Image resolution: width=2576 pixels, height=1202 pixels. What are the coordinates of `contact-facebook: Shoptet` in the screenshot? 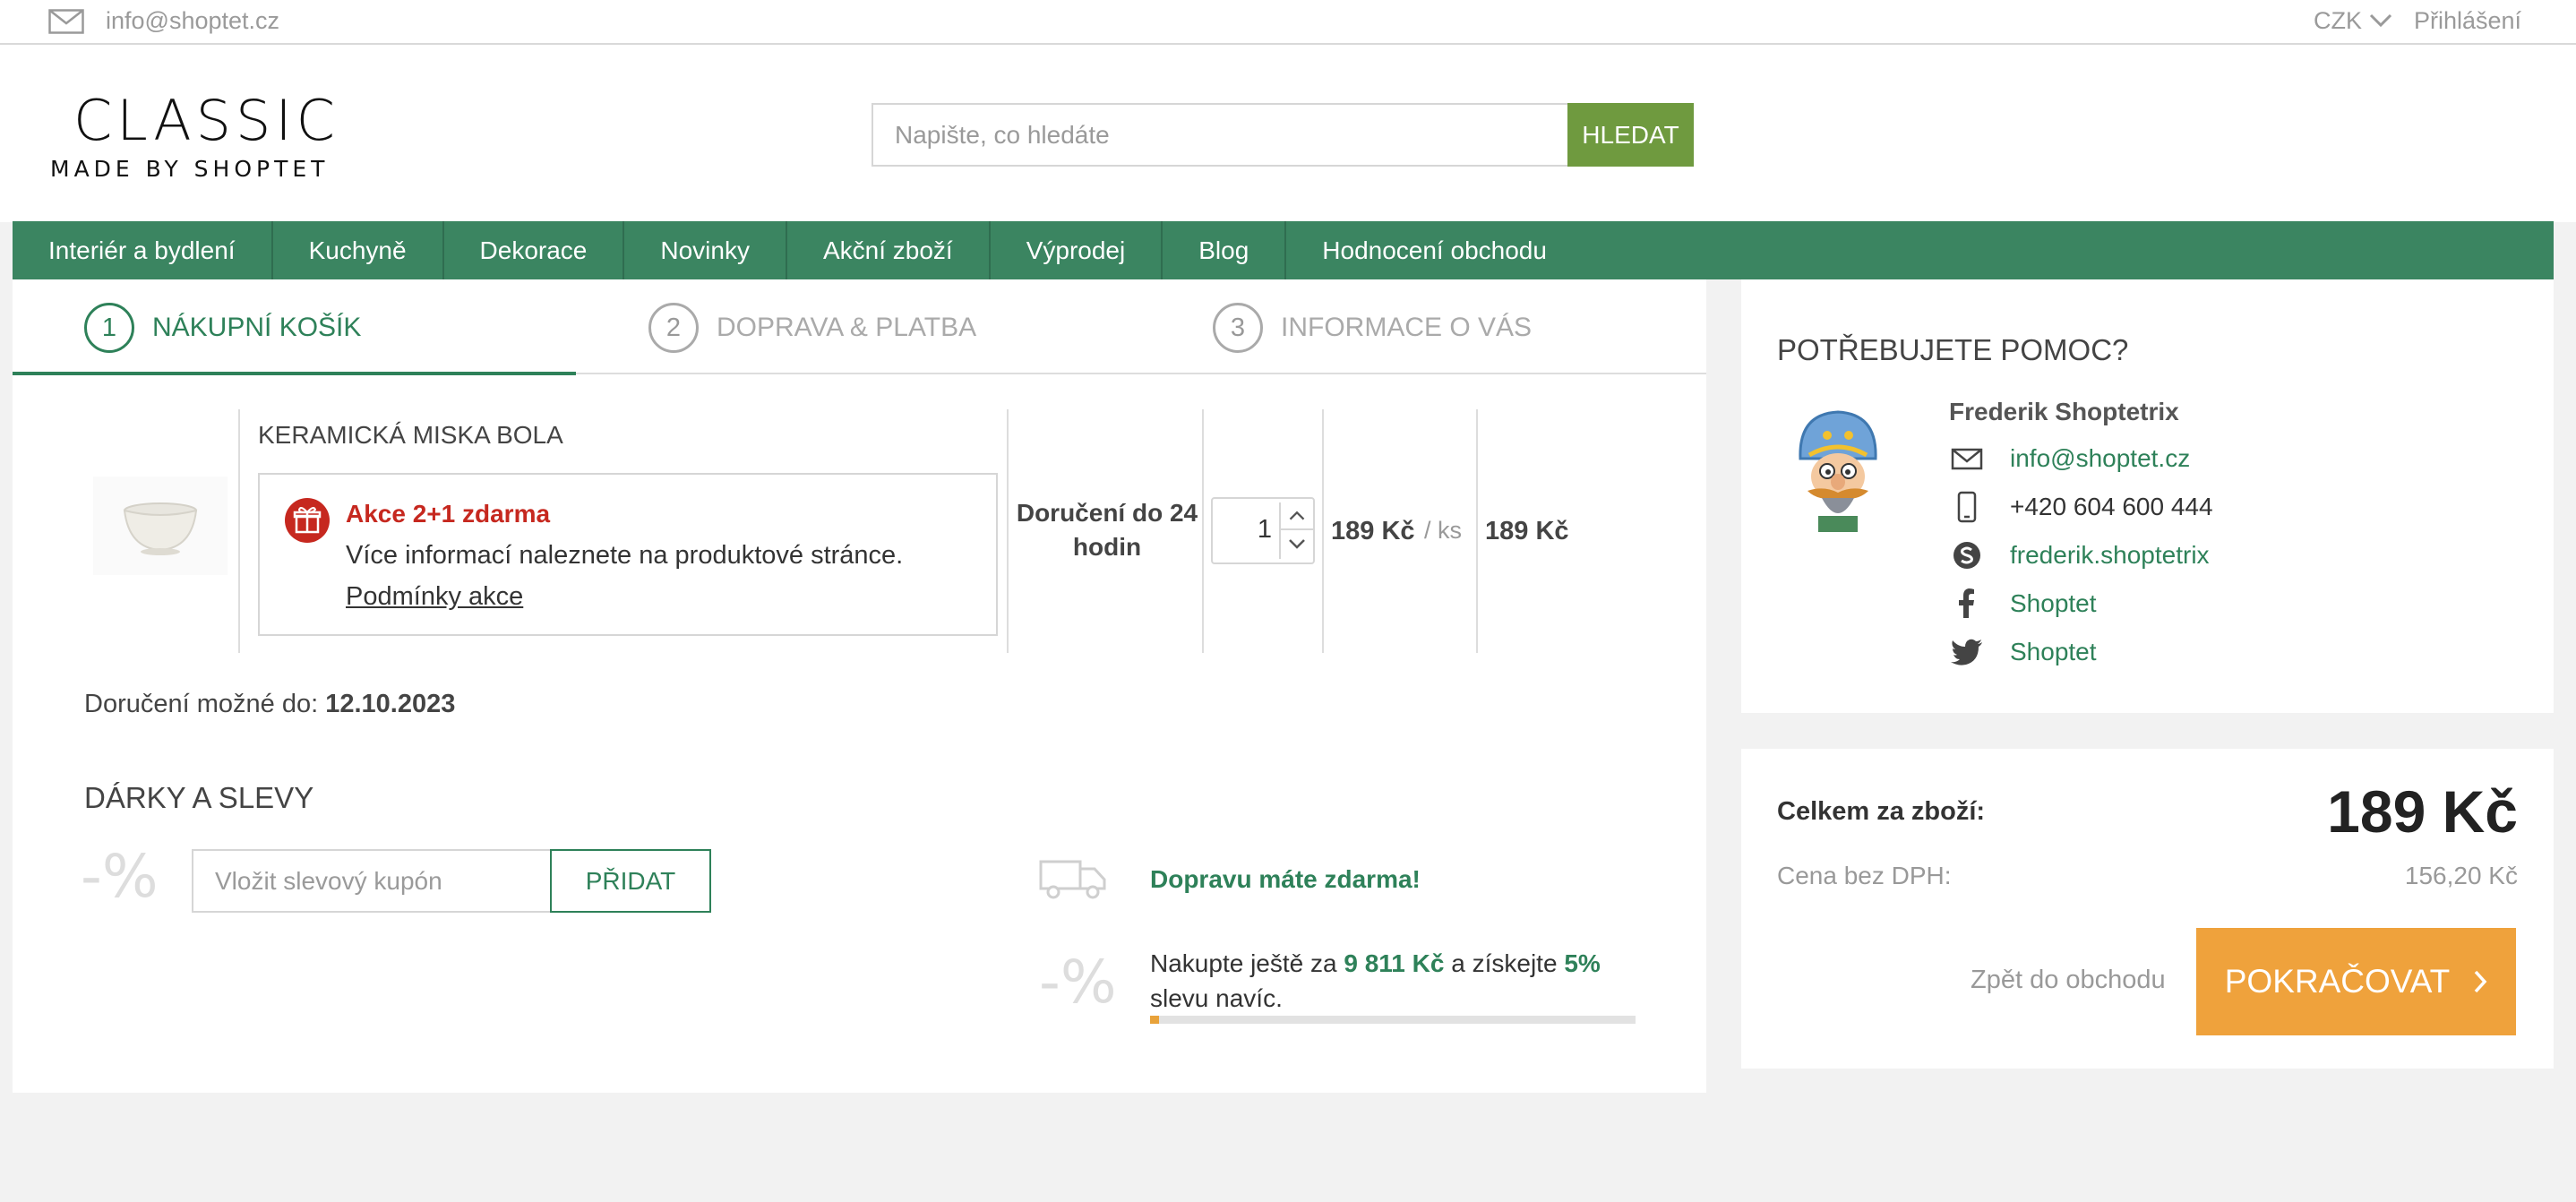 It's located at (2023, 604).